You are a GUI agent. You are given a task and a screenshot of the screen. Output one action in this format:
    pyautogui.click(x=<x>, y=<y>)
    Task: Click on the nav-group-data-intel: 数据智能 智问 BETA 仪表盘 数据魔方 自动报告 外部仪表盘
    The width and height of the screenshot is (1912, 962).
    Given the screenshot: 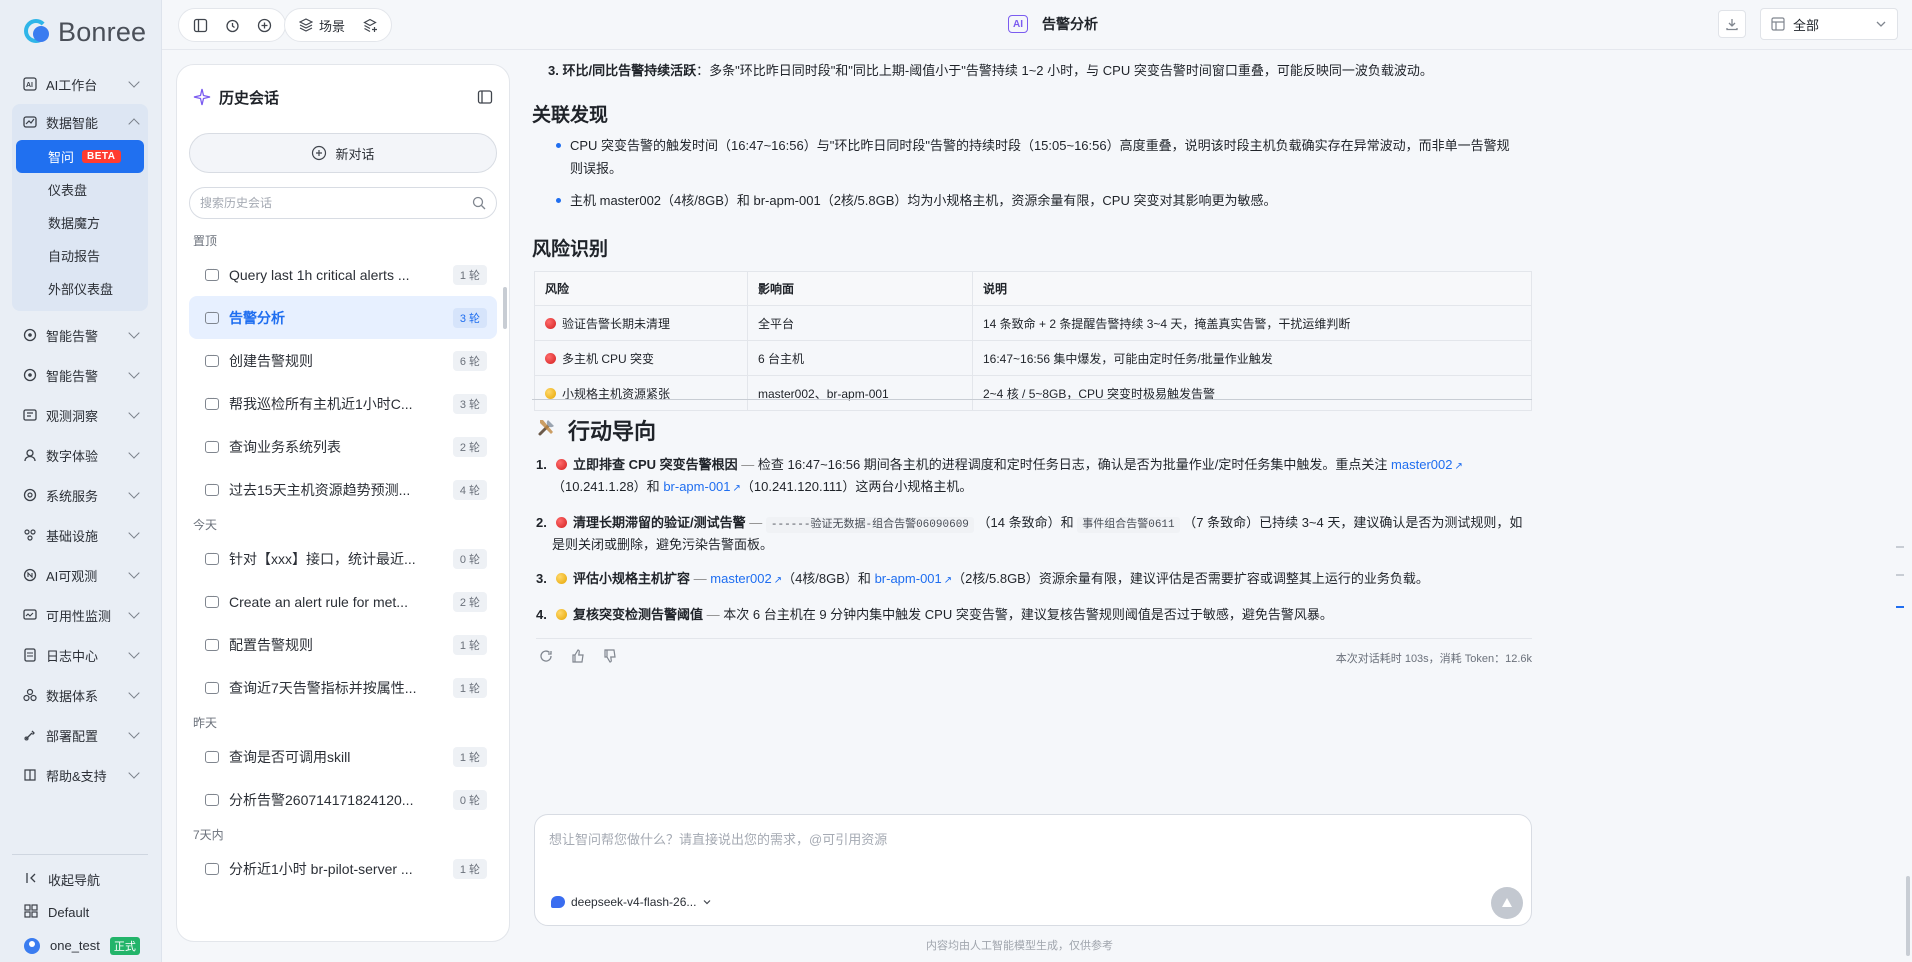 What is the action you would take?
    pyautogui.click(x=80, y=207)
    